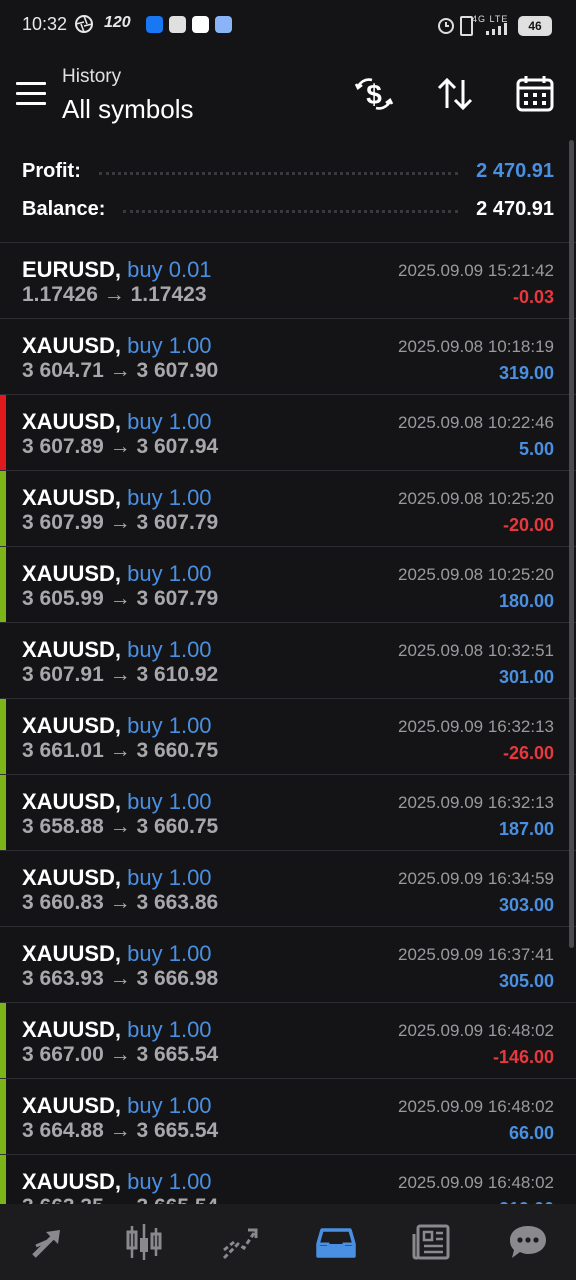 The image size is (576, 1280). What do you see at coordinates (92, 76) in the screenshot?
I see `page-title: History` at bounding box center [92, 76].